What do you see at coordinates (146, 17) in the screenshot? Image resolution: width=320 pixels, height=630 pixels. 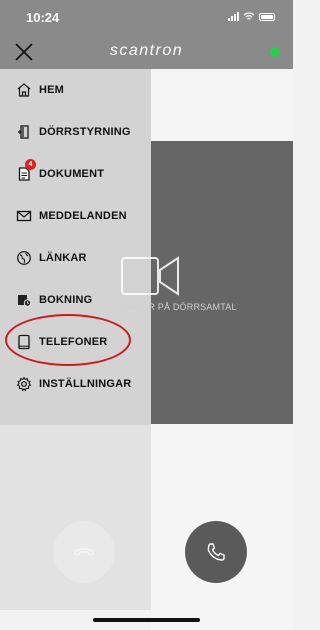 I see `status-bar: 10:24` at bounding box center [146, 17].